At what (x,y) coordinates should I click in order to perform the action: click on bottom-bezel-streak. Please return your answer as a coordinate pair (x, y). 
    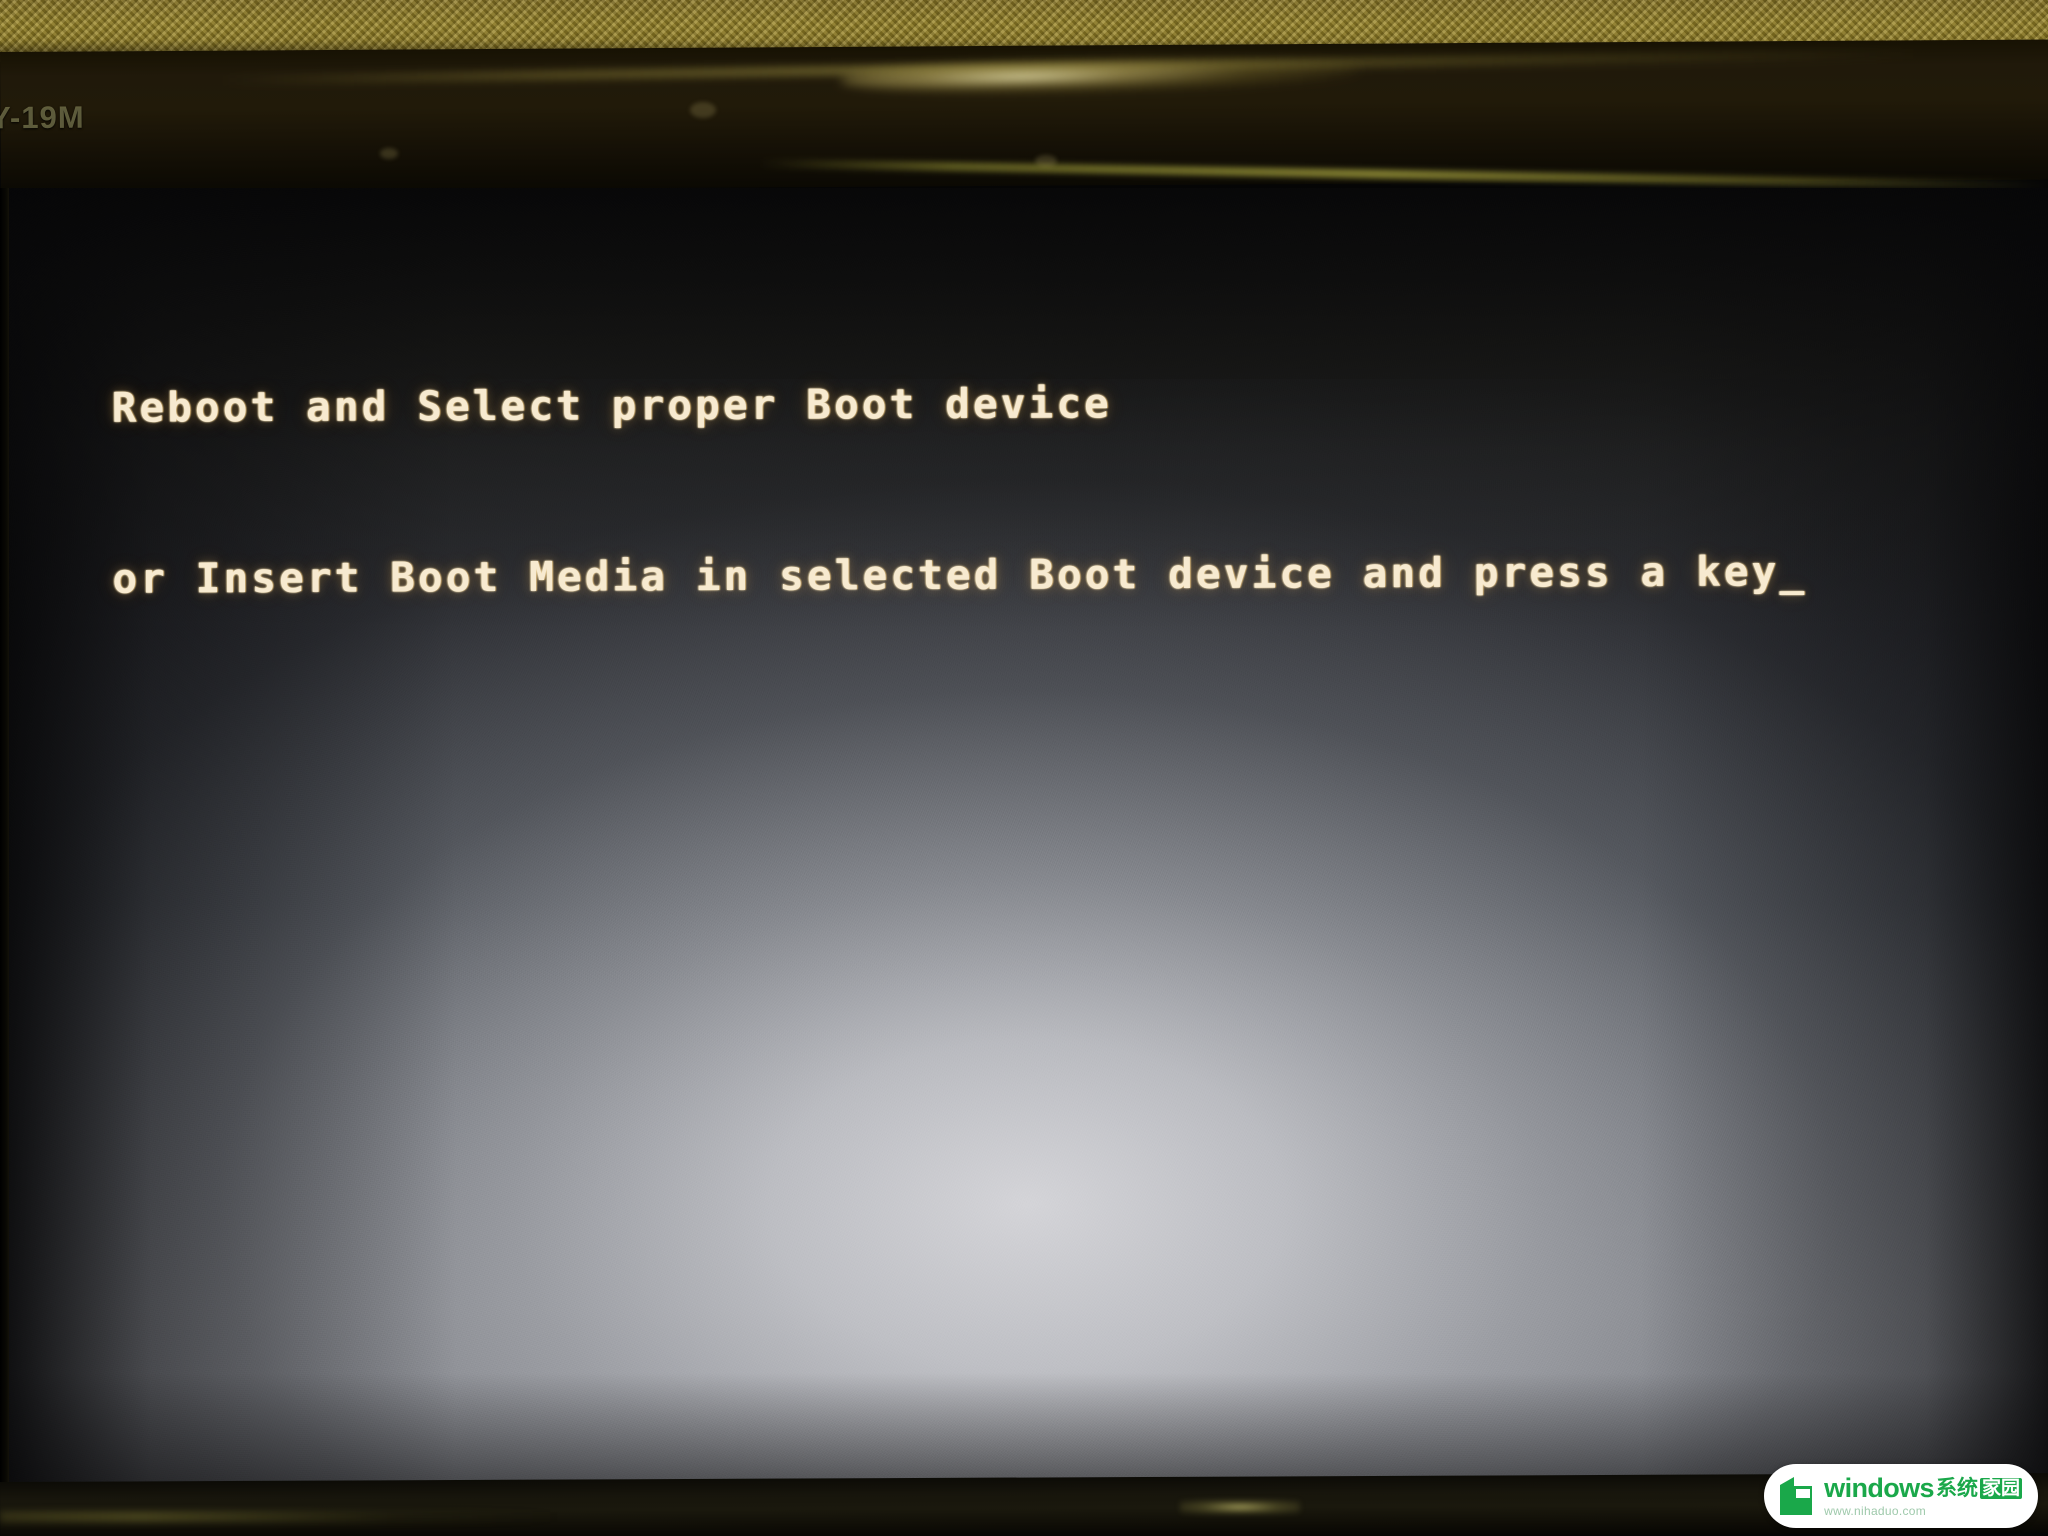
    Looking at the image, I should click on (280, 1517).